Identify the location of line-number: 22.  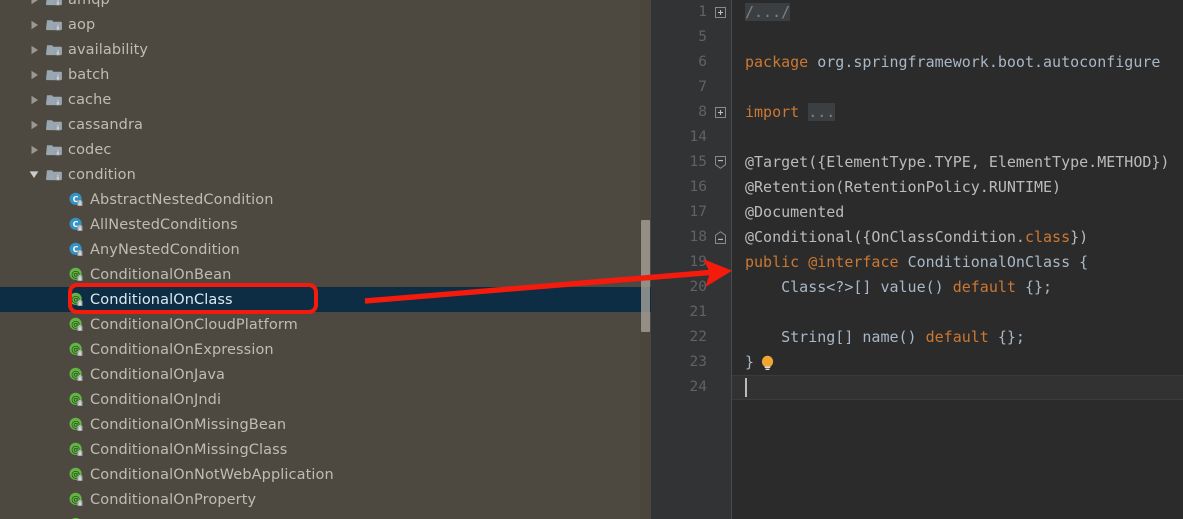
(698, 337).